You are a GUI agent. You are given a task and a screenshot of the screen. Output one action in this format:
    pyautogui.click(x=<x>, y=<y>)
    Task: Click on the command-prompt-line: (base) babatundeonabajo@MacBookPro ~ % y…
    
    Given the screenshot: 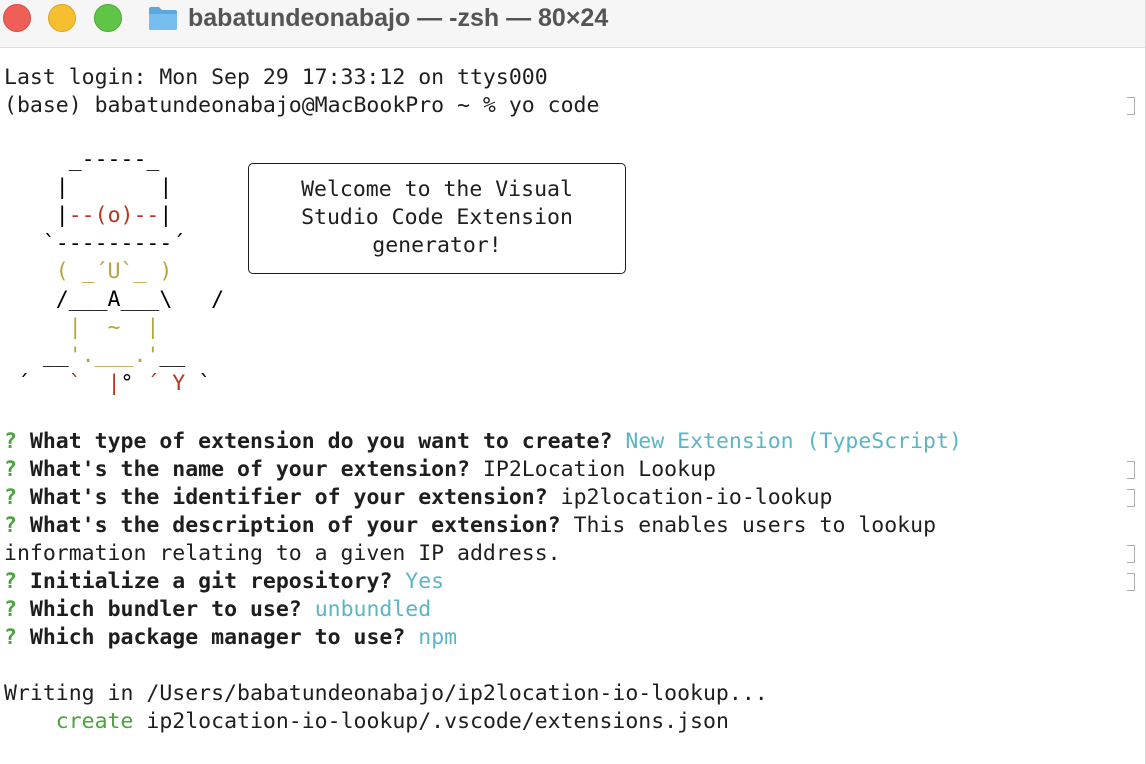 What is the action you would take?
    pyautogui.click(x=302, y=105)
    